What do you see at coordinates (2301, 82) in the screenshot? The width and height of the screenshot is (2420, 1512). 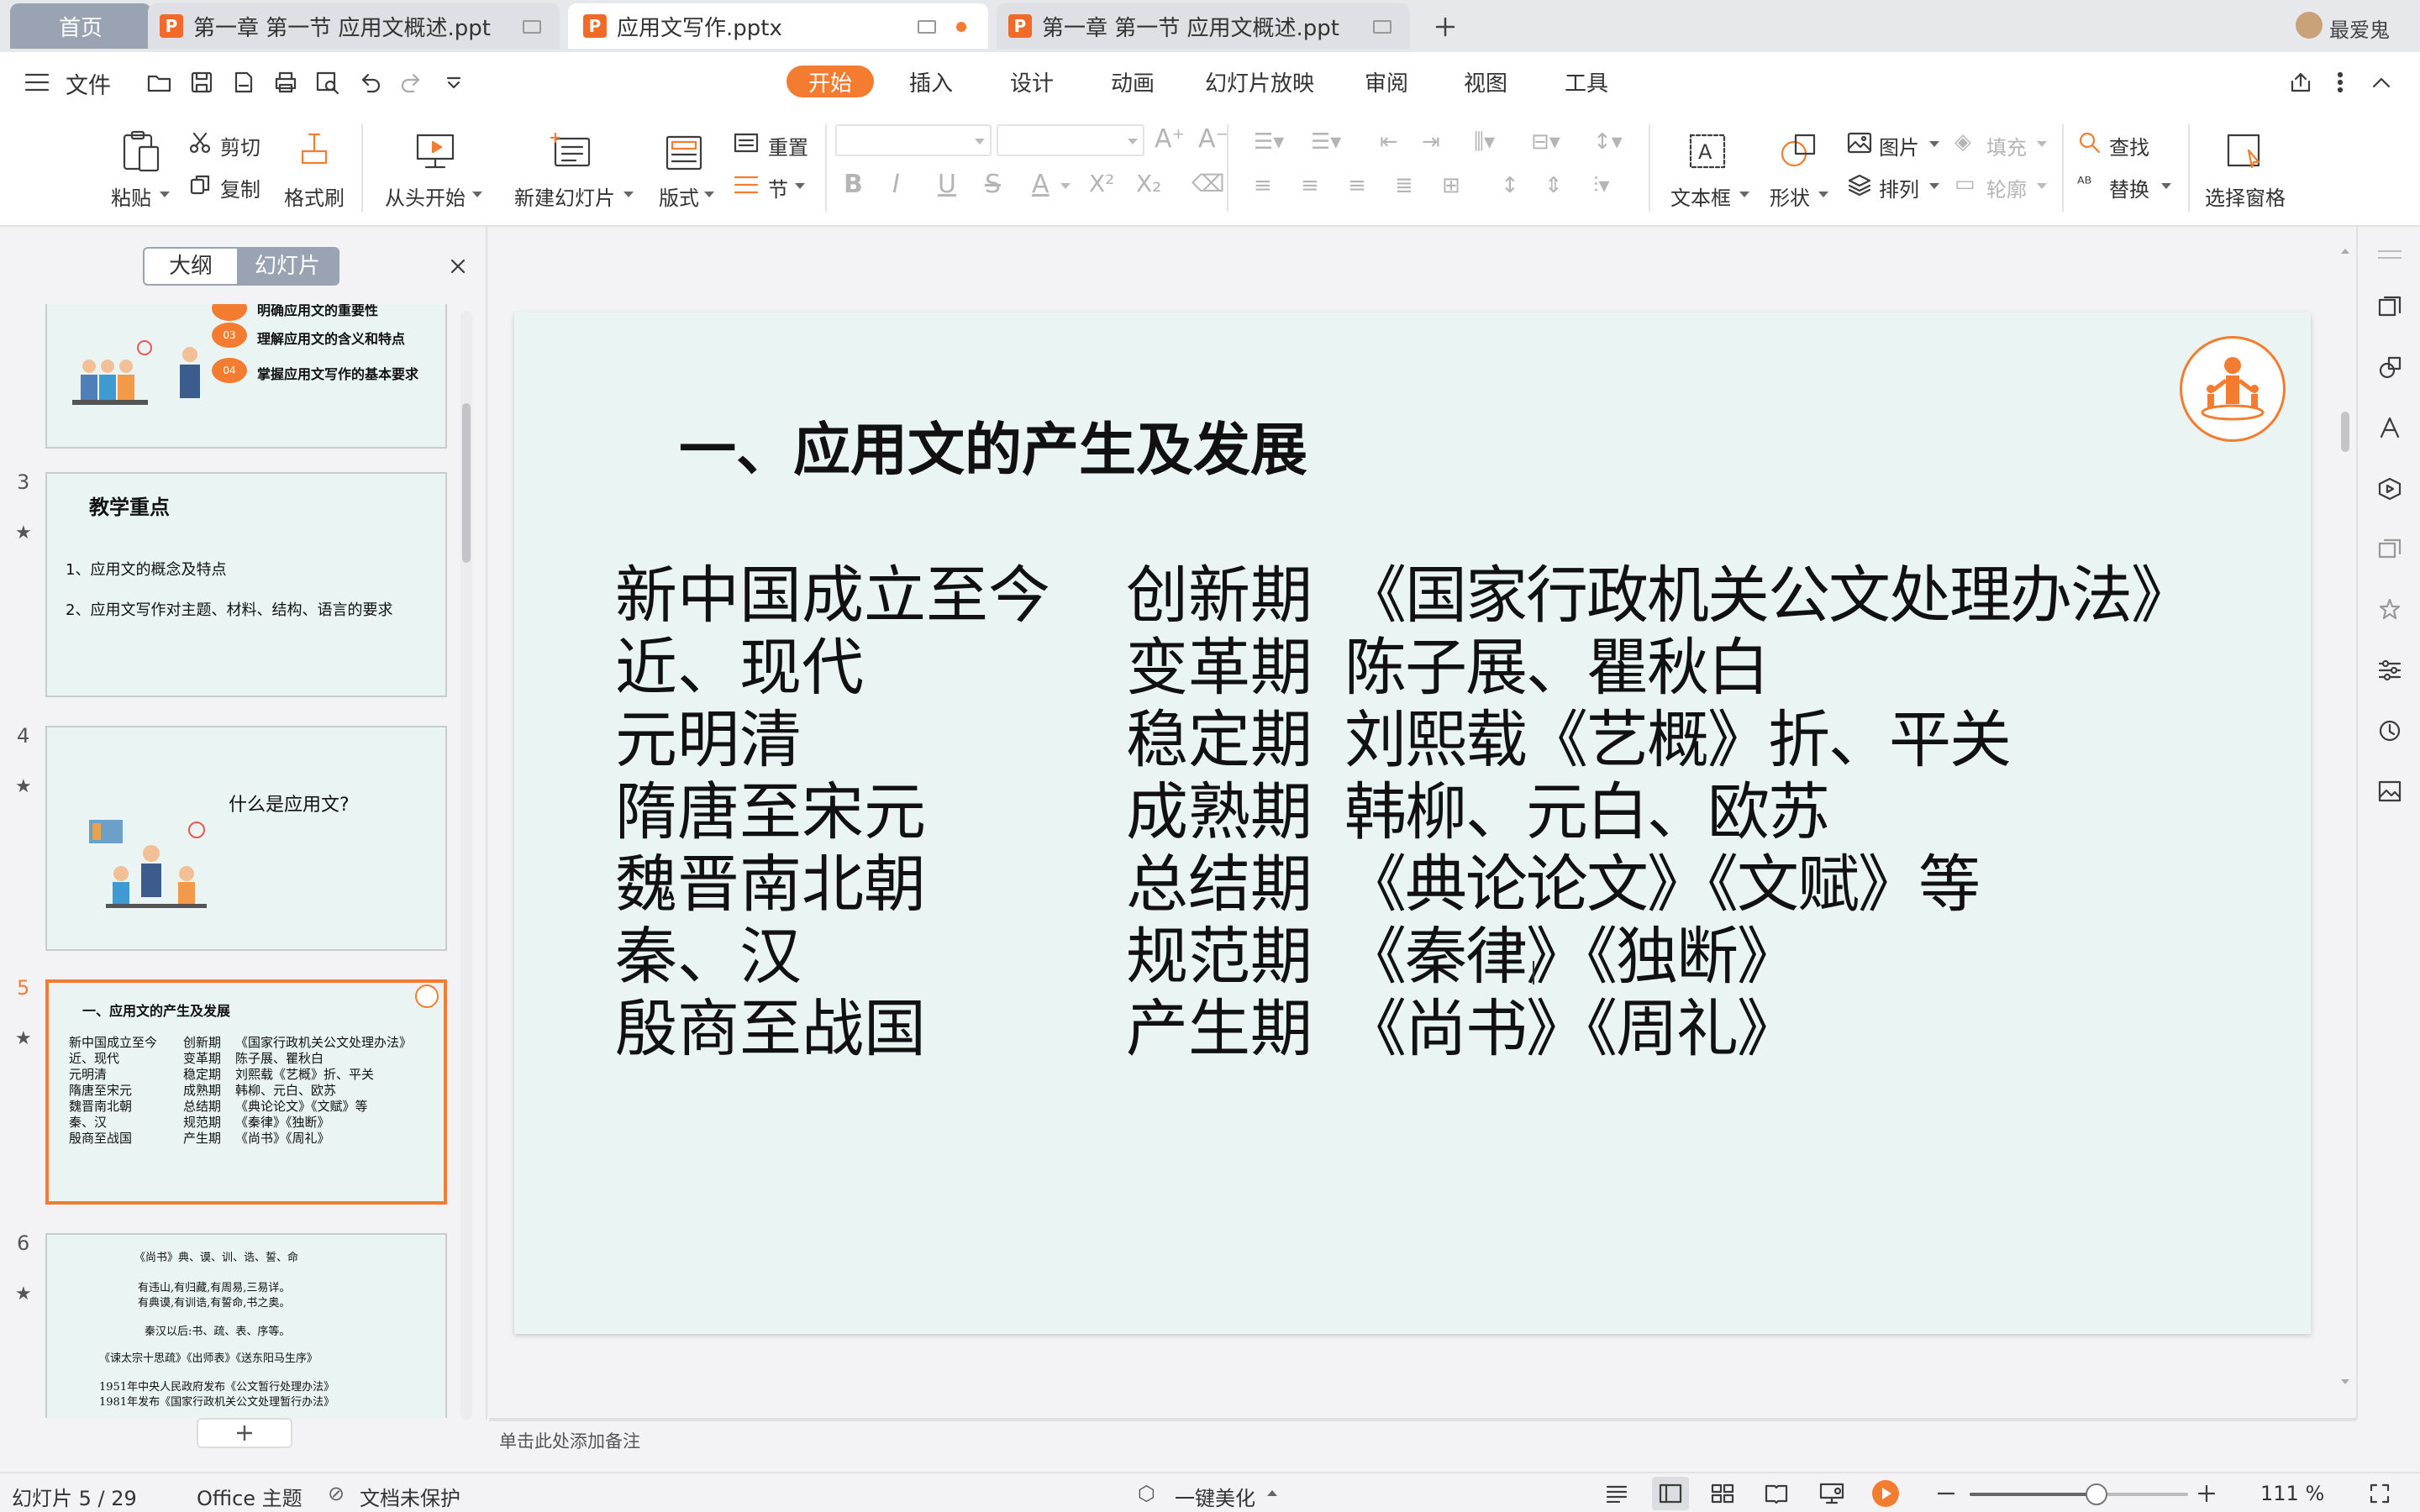 I see `share-icon` at bounding box center [2301, 82].